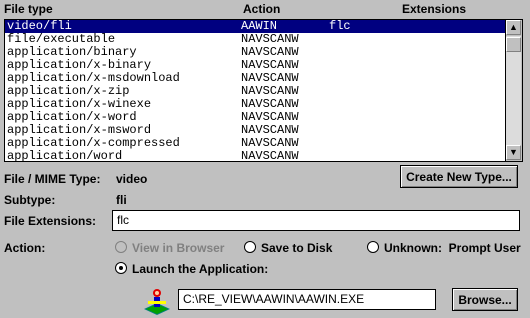 The height and width of the screenshot is (318, 530). Describe the element at coordinates (340, 26) in the screenshot. I see `row-extensions: flc` at that location.